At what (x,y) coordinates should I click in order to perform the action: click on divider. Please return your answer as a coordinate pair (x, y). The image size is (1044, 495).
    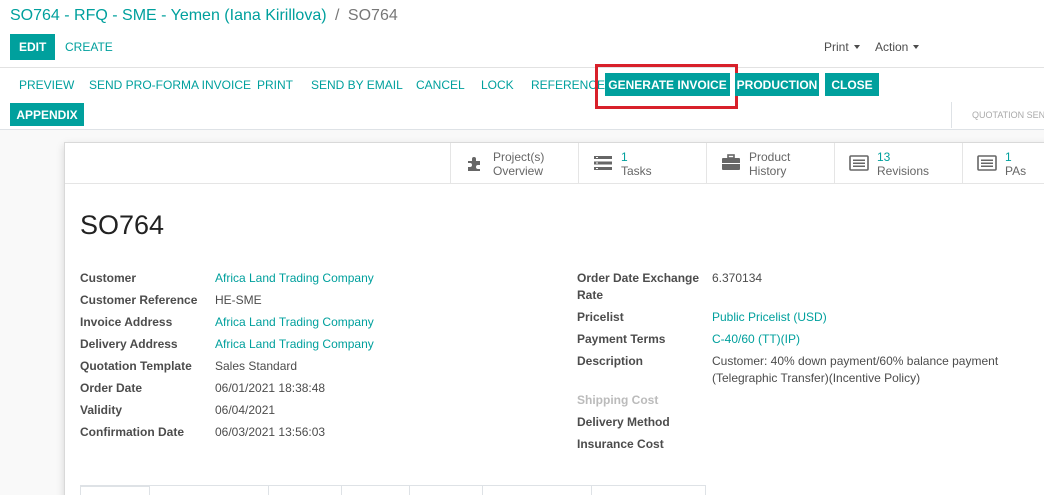
    Looking at the image, I should click on (522, 67).